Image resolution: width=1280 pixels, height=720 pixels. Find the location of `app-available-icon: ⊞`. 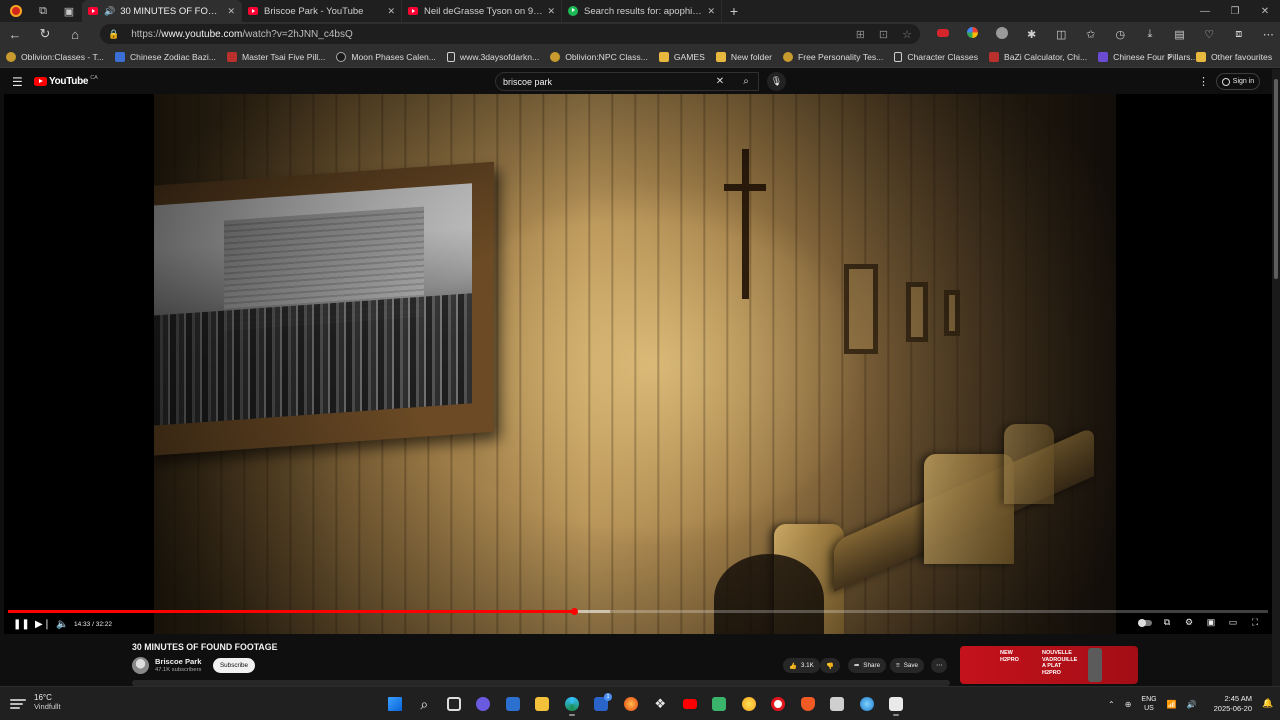

app-available-icon: ⊞ is located at coordinates (860, 34).